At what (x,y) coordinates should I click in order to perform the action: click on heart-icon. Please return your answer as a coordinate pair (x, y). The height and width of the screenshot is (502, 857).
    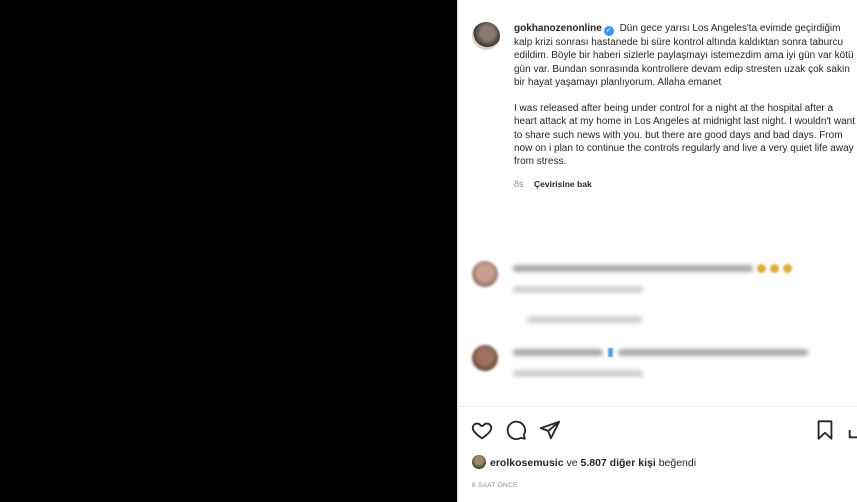
    Looking at the image, I should click on (482, 430).